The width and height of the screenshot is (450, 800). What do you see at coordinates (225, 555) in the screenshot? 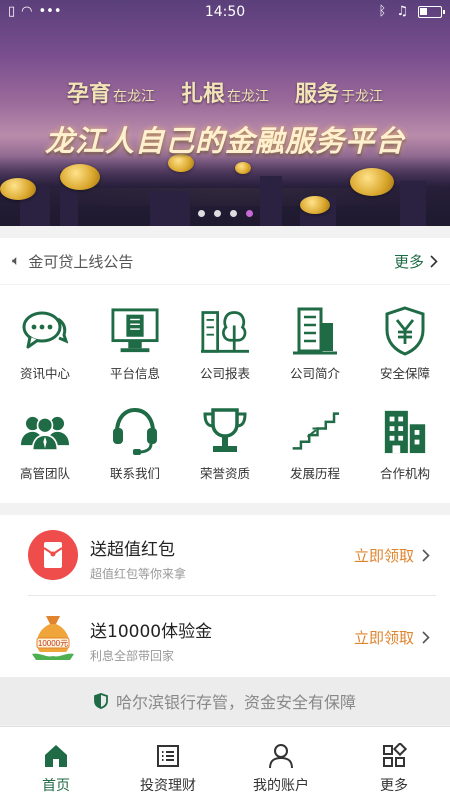
I see `promo-red-packet: 送超值红包 超值红包等你来拿 立即领取` at bounding box center [225, 555].